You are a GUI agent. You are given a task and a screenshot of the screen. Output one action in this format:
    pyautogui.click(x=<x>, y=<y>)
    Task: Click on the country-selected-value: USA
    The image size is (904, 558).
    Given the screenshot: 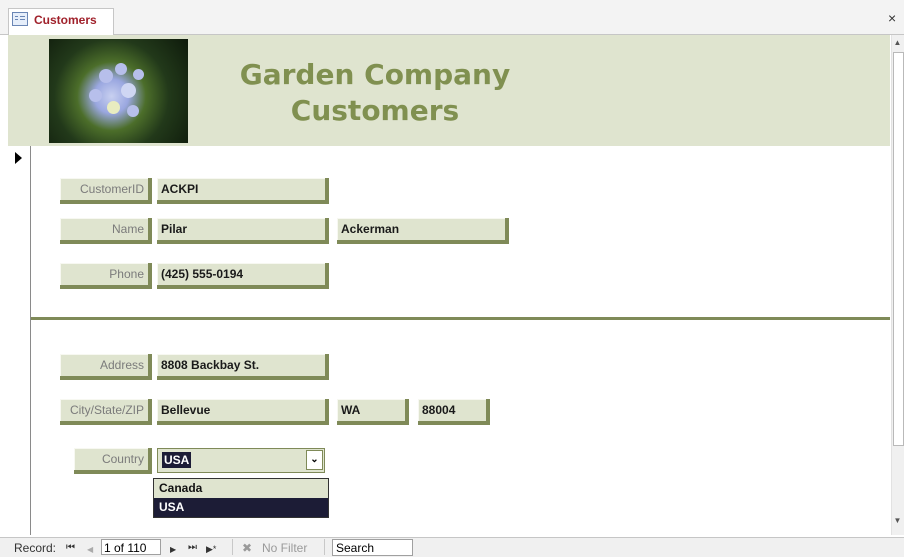 What is the action you would take?
    pyautogui.click(x=177, y=460)
    